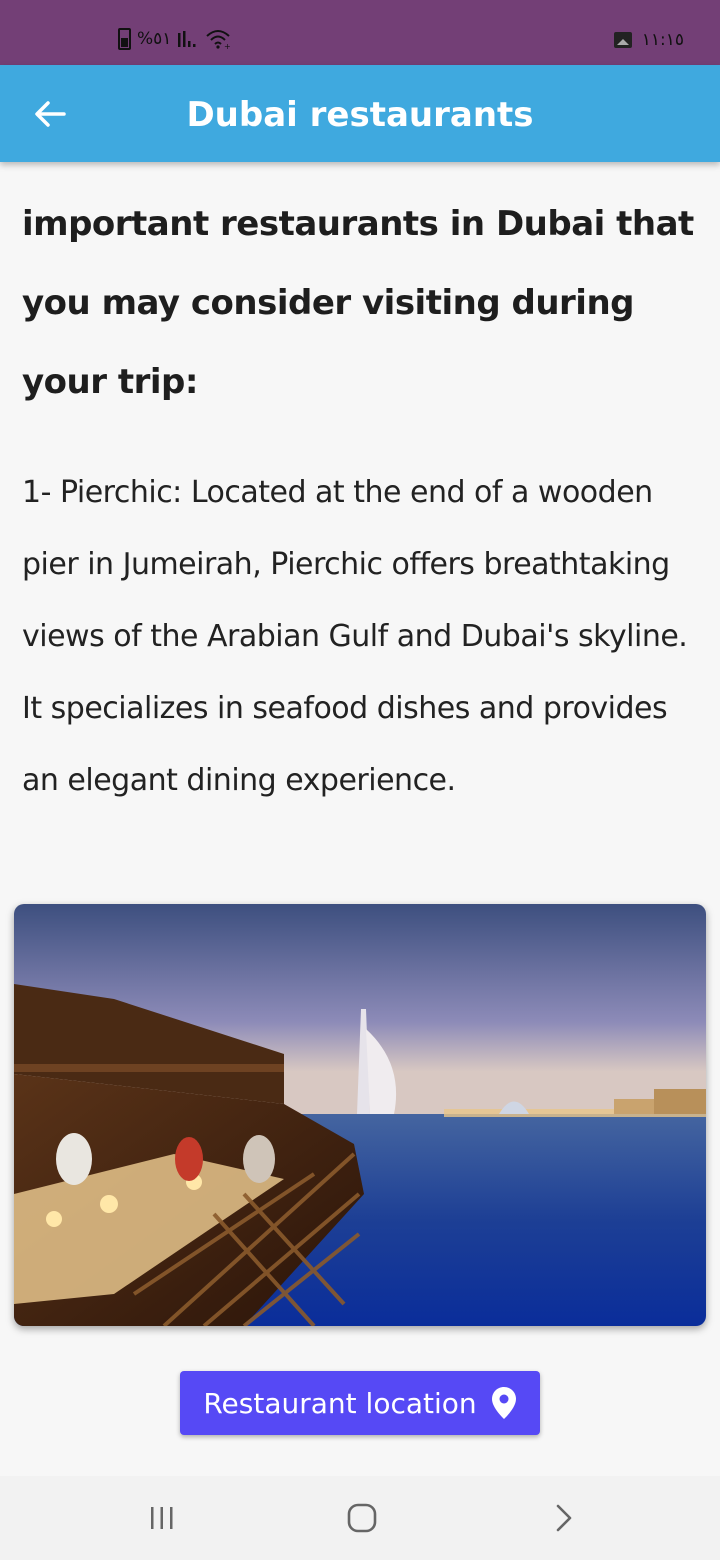 Image resolution: width=720 pixels, height=1560 pixels. I want to click on home-button, so click(362, 1518).